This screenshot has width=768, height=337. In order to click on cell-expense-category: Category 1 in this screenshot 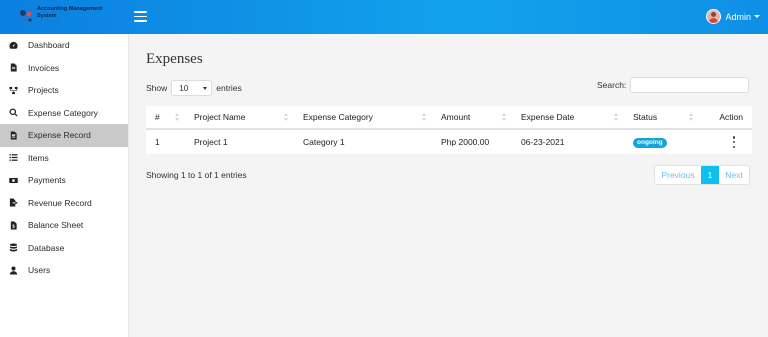, I will do `click(324, 142)`.